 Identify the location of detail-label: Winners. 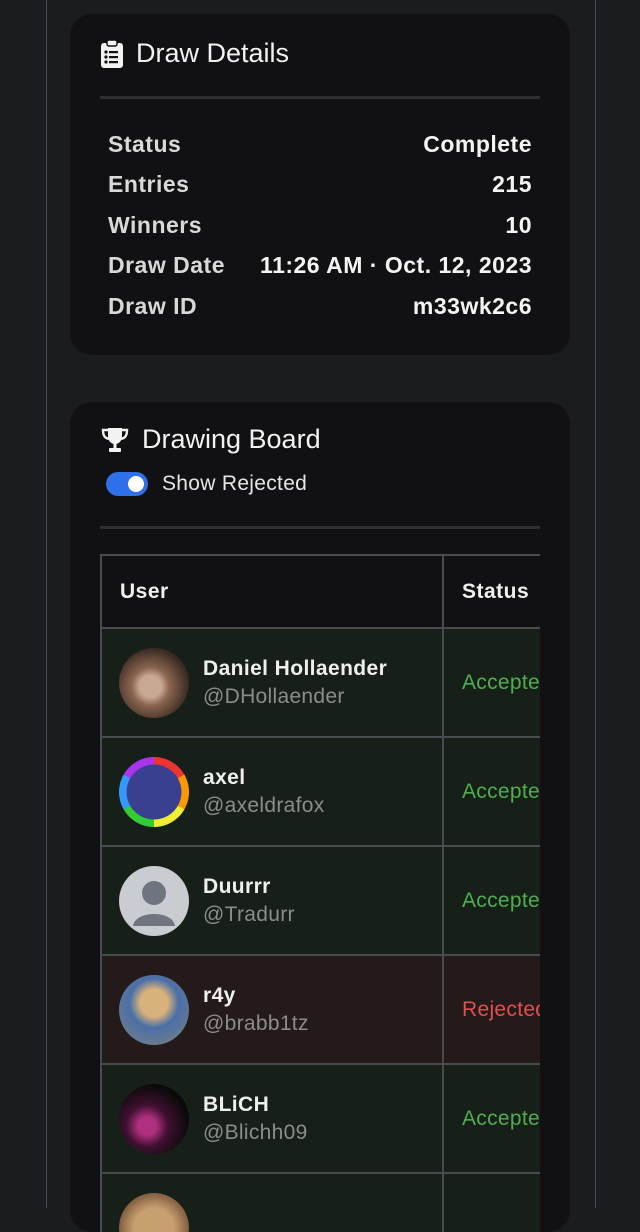
(155, 225).